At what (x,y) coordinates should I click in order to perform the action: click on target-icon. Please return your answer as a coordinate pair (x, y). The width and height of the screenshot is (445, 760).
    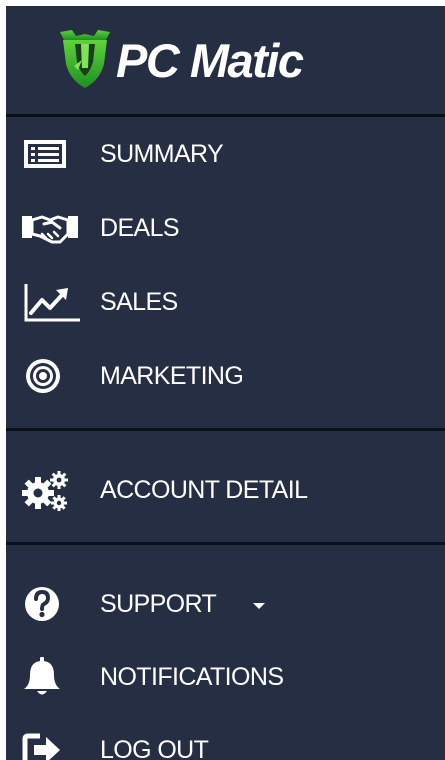
    Looking at the image, I should click on (50, 376).